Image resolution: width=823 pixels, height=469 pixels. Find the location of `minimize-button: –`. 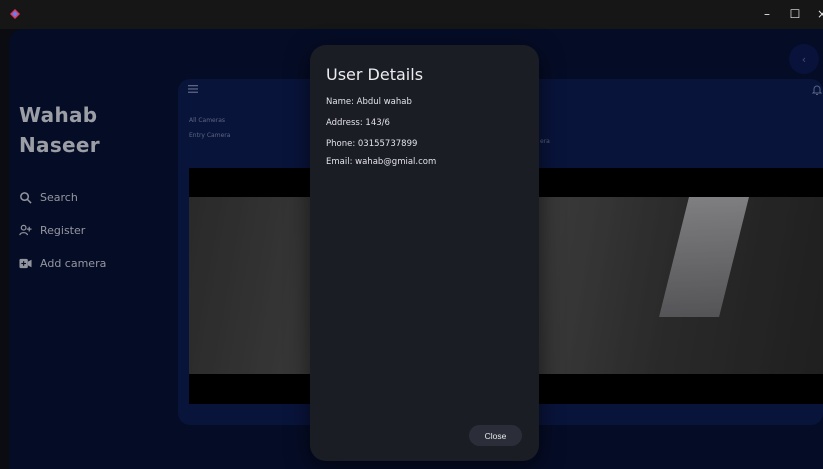

minimize-button: – is located at coordinates (767, 14).